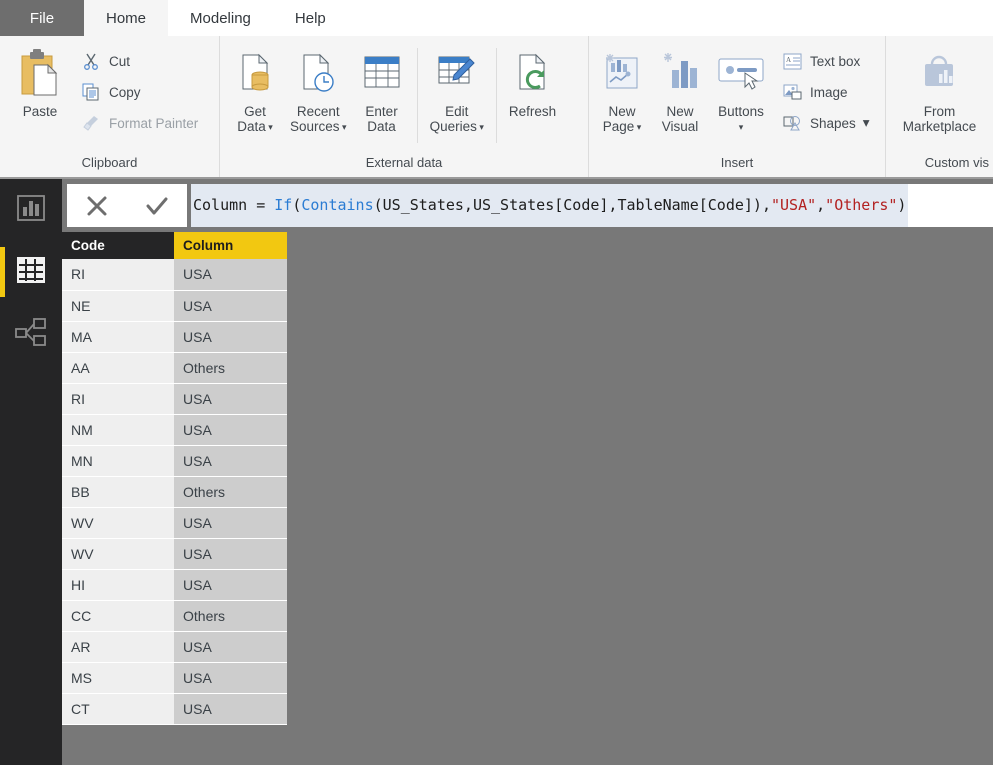 The image size is (993, 765). I want to click on from-marketplace-button: From Marketplace, so click(940, 90).